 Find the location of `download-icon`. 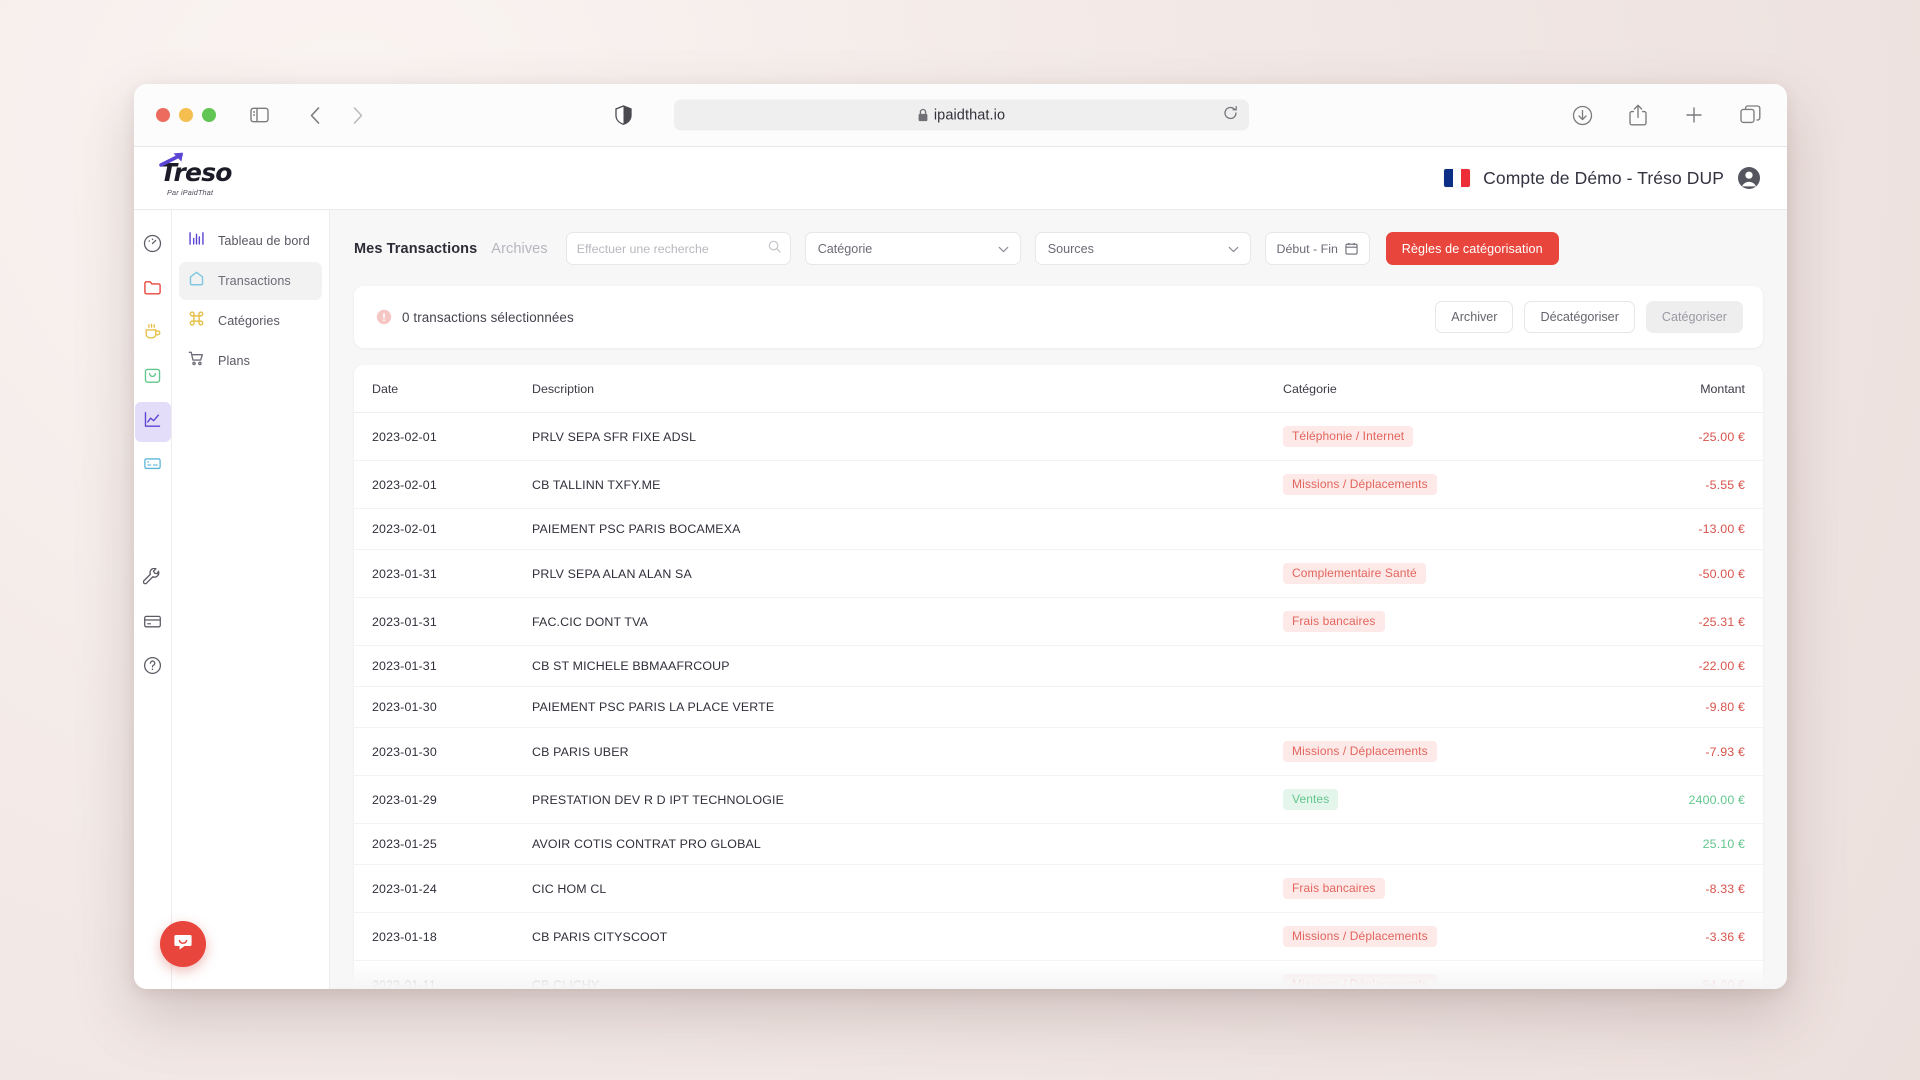

download-icon is located at coordinates (1582, 115).